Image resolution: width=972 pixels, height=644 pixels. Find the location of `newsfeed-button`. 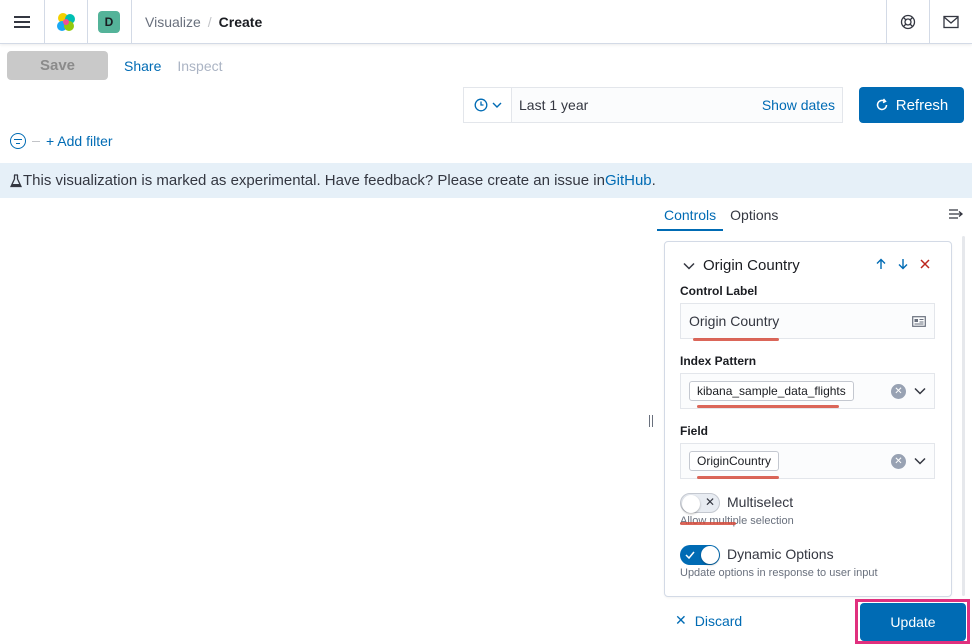

newsfeed-button is located at coordinates (950, 22).